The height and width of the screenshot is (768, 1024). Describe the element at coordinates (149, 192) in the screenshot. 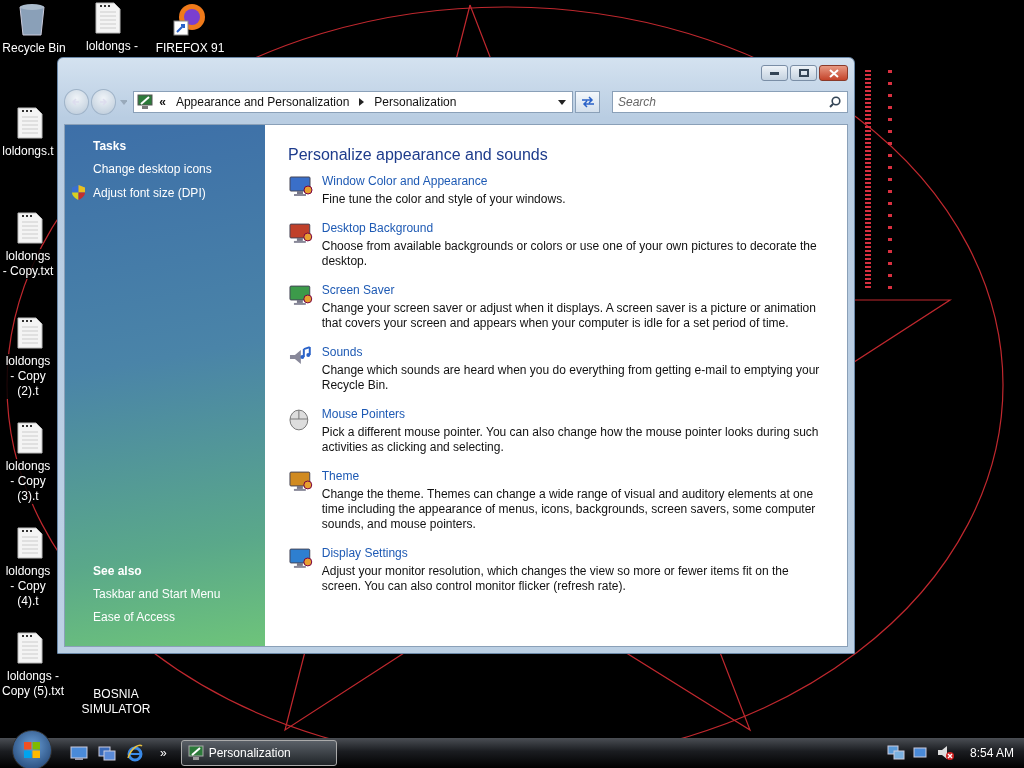

I see `task-link: Adjust font size (DPI)` at that location.